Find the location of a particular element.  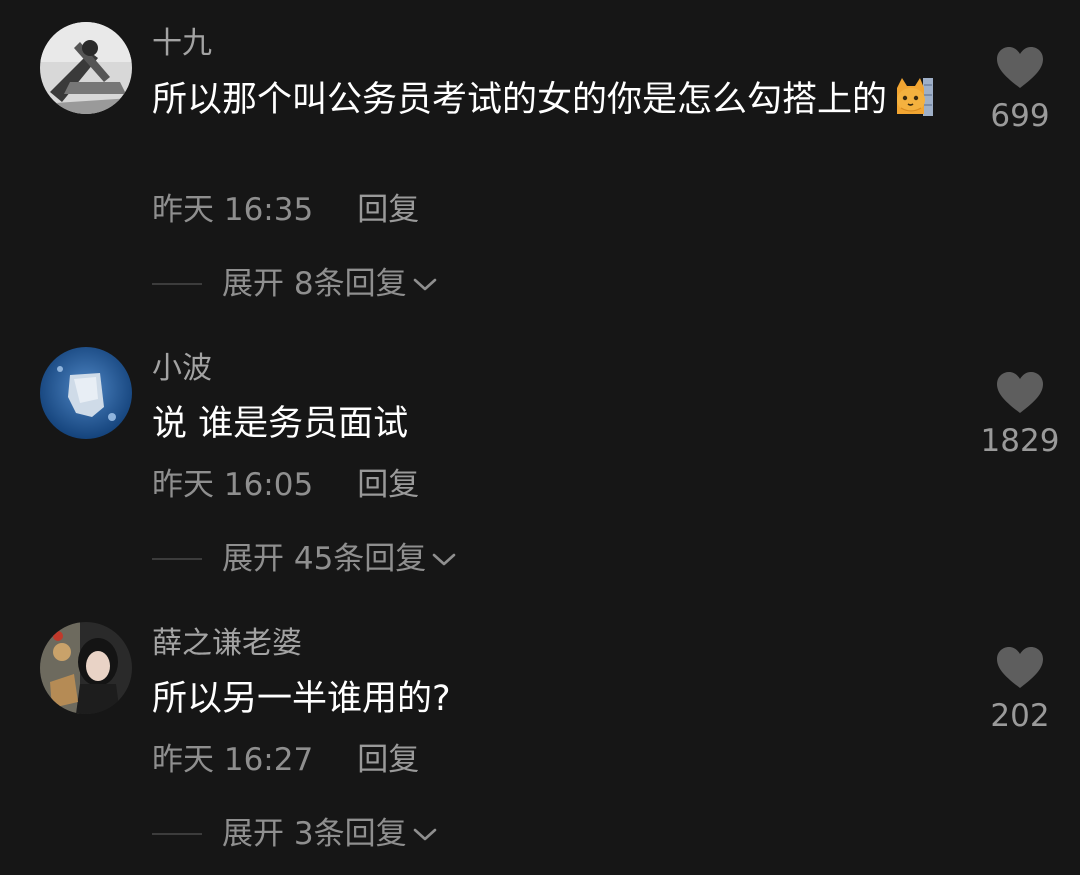

expand-replies: 展开 8条回复 is located at coordinates (295, 284).